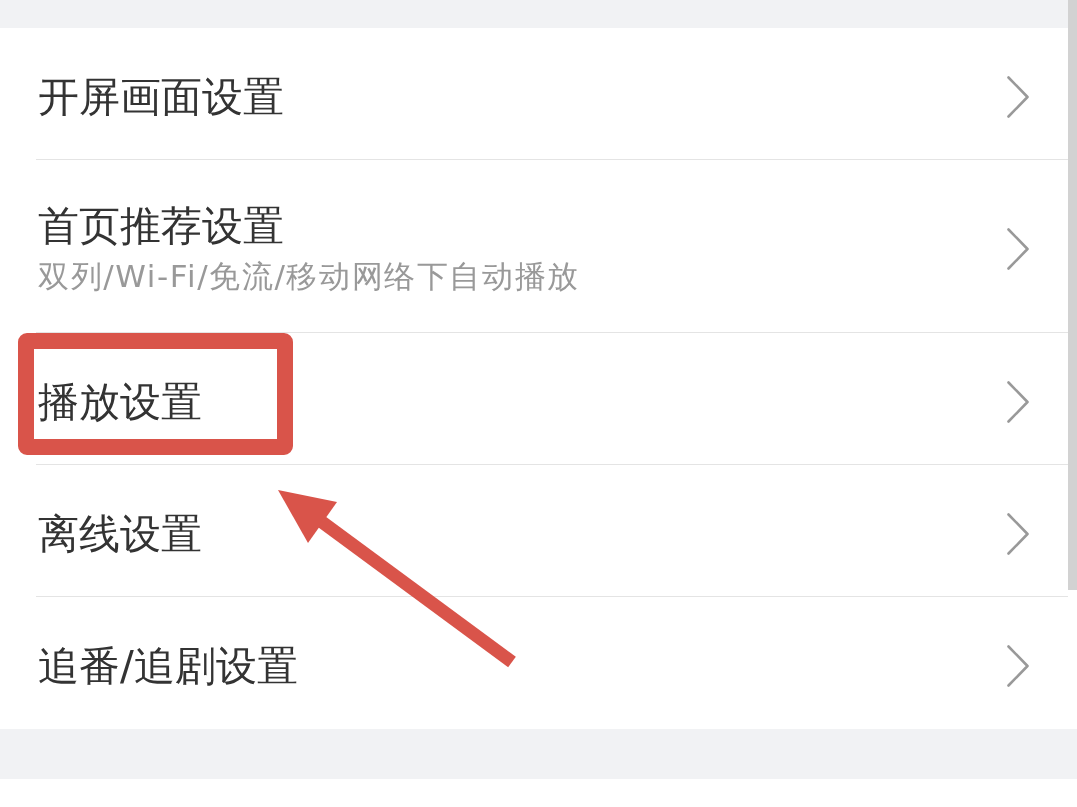 The width and height of the screenshot is (1077, 807). What do you see at coordinates (120, 533) in the screenshot?
I see `settings-item-title: 离线设置` at bounding box center [120, 533].